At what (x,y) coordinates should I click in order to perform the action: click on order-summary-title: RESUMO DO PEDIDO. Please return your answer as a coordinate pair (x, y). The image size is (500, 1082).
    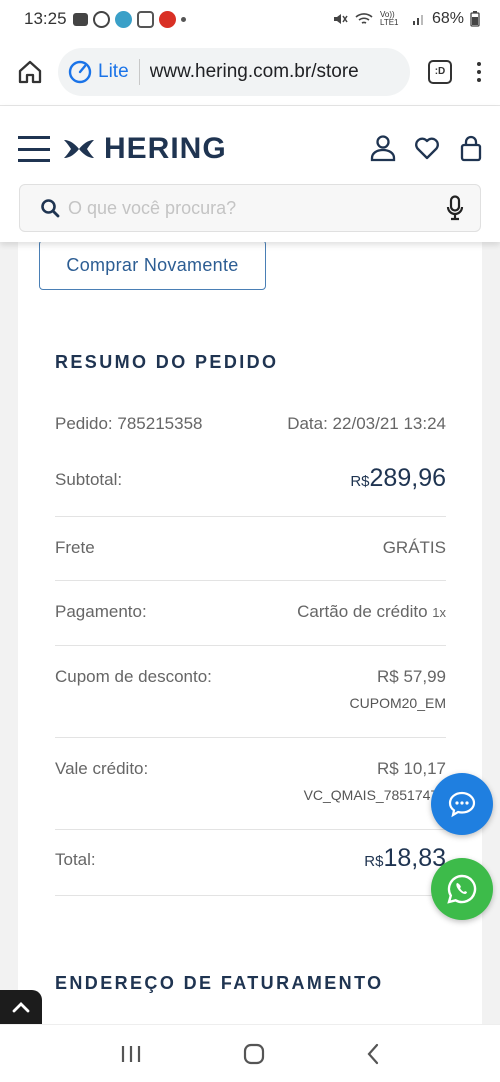
    Looking at the image, I should click on (167, 362).